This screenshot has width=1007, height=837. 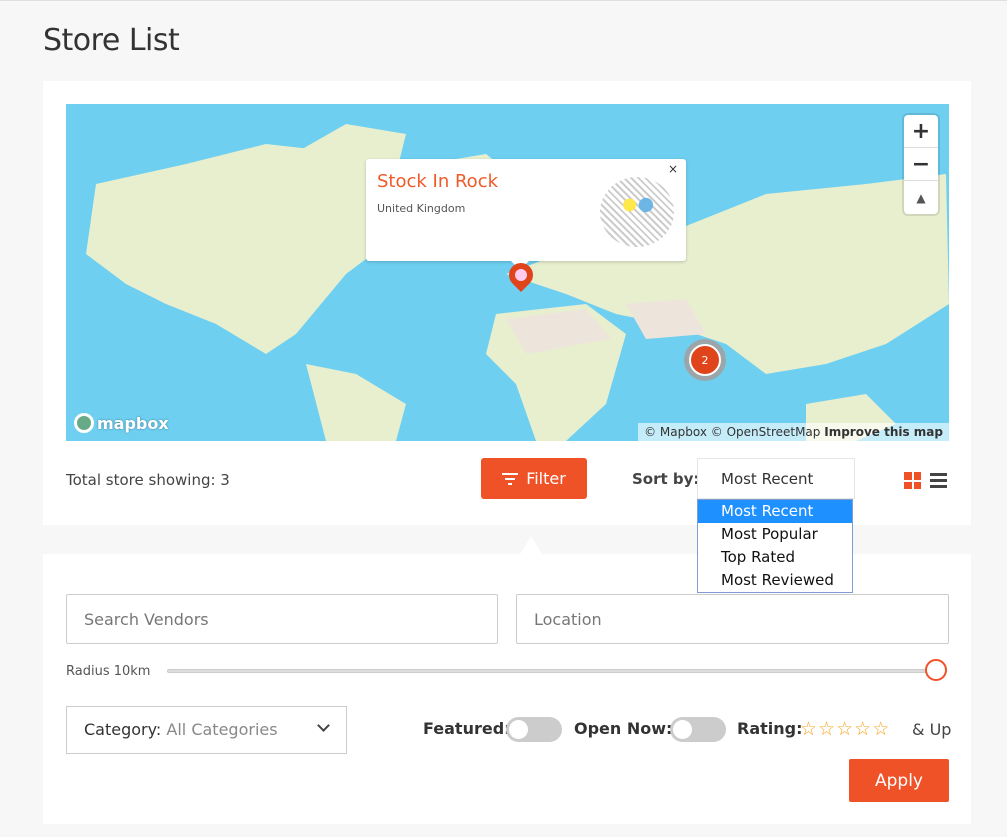 I want to click on filter-label: Filter, so click(x=546, y=478).